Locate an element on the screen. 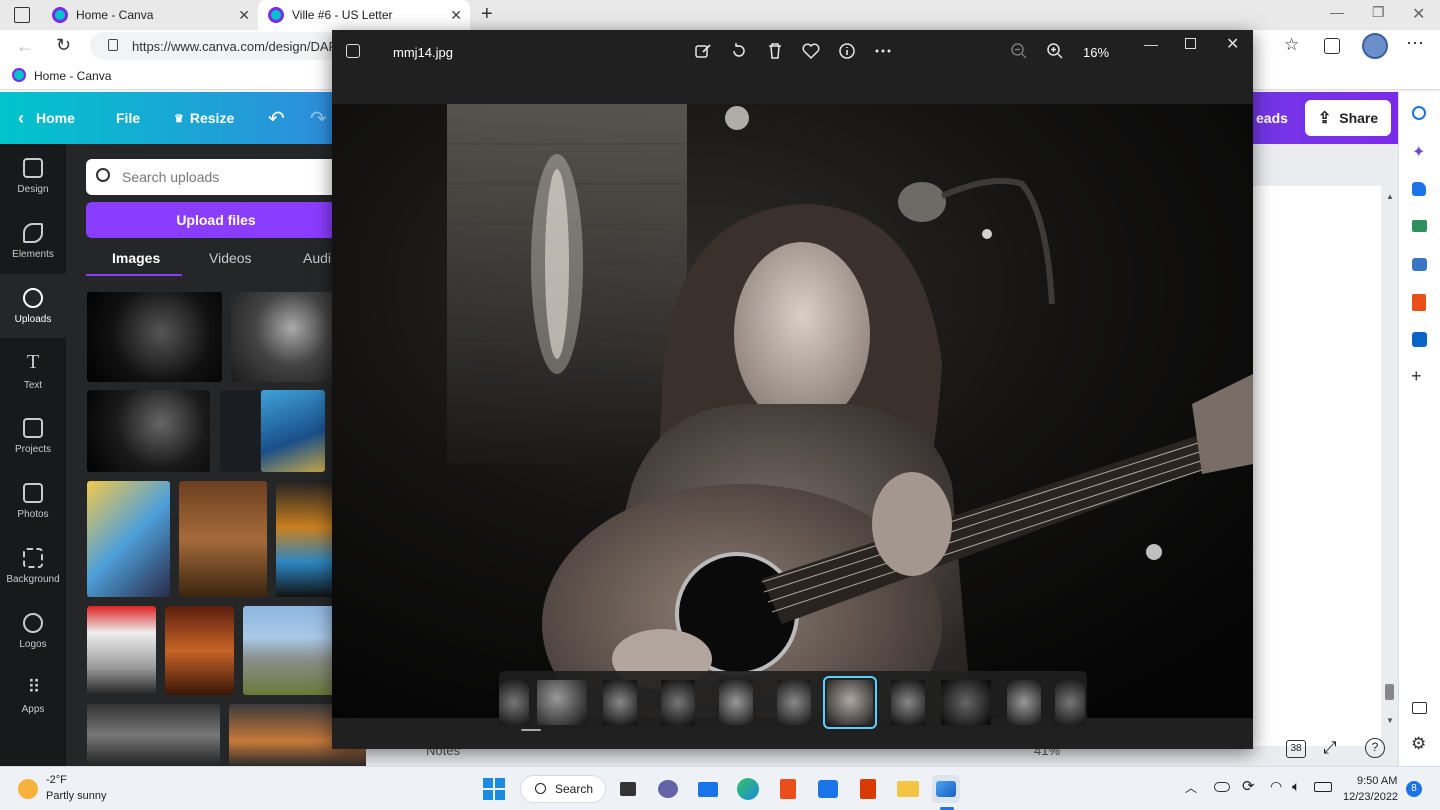 This screenshot has width=1440, height=810. scrollbar-thumb is located at coordinates (1389, 692).